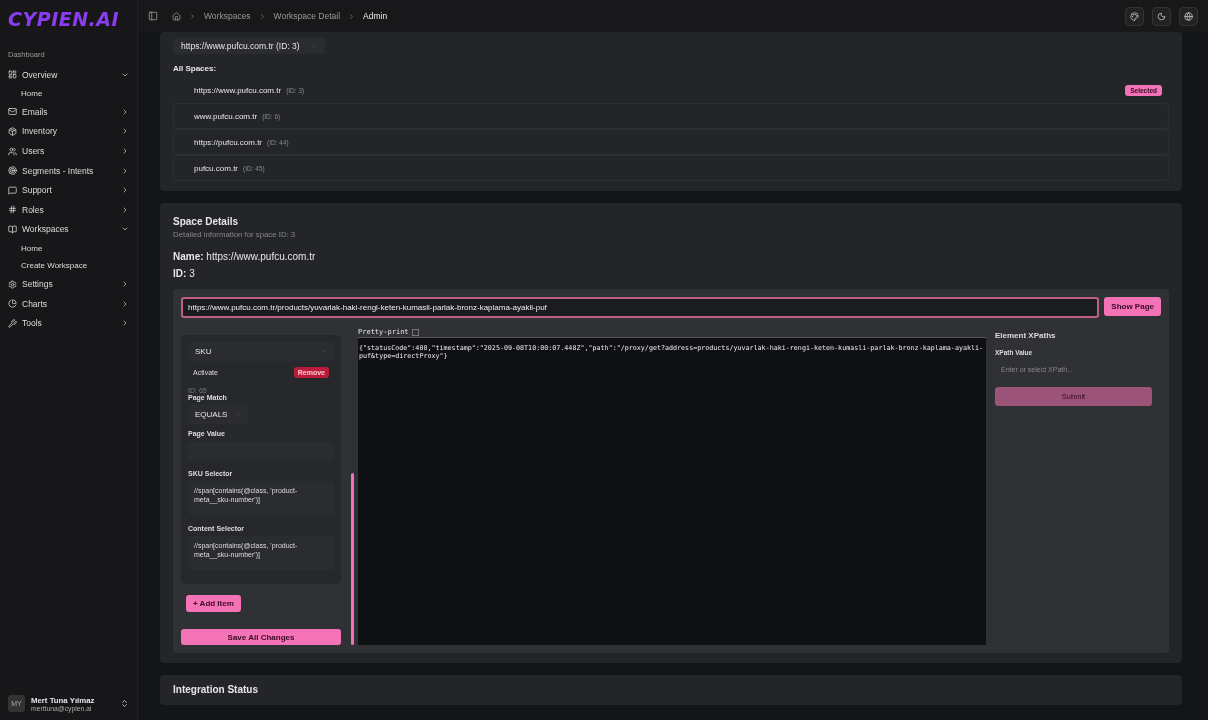  What do you see at coordinates (206, 221) in the screenshot?
I see `card-title: Space Details` at bounding box center [206, 221].